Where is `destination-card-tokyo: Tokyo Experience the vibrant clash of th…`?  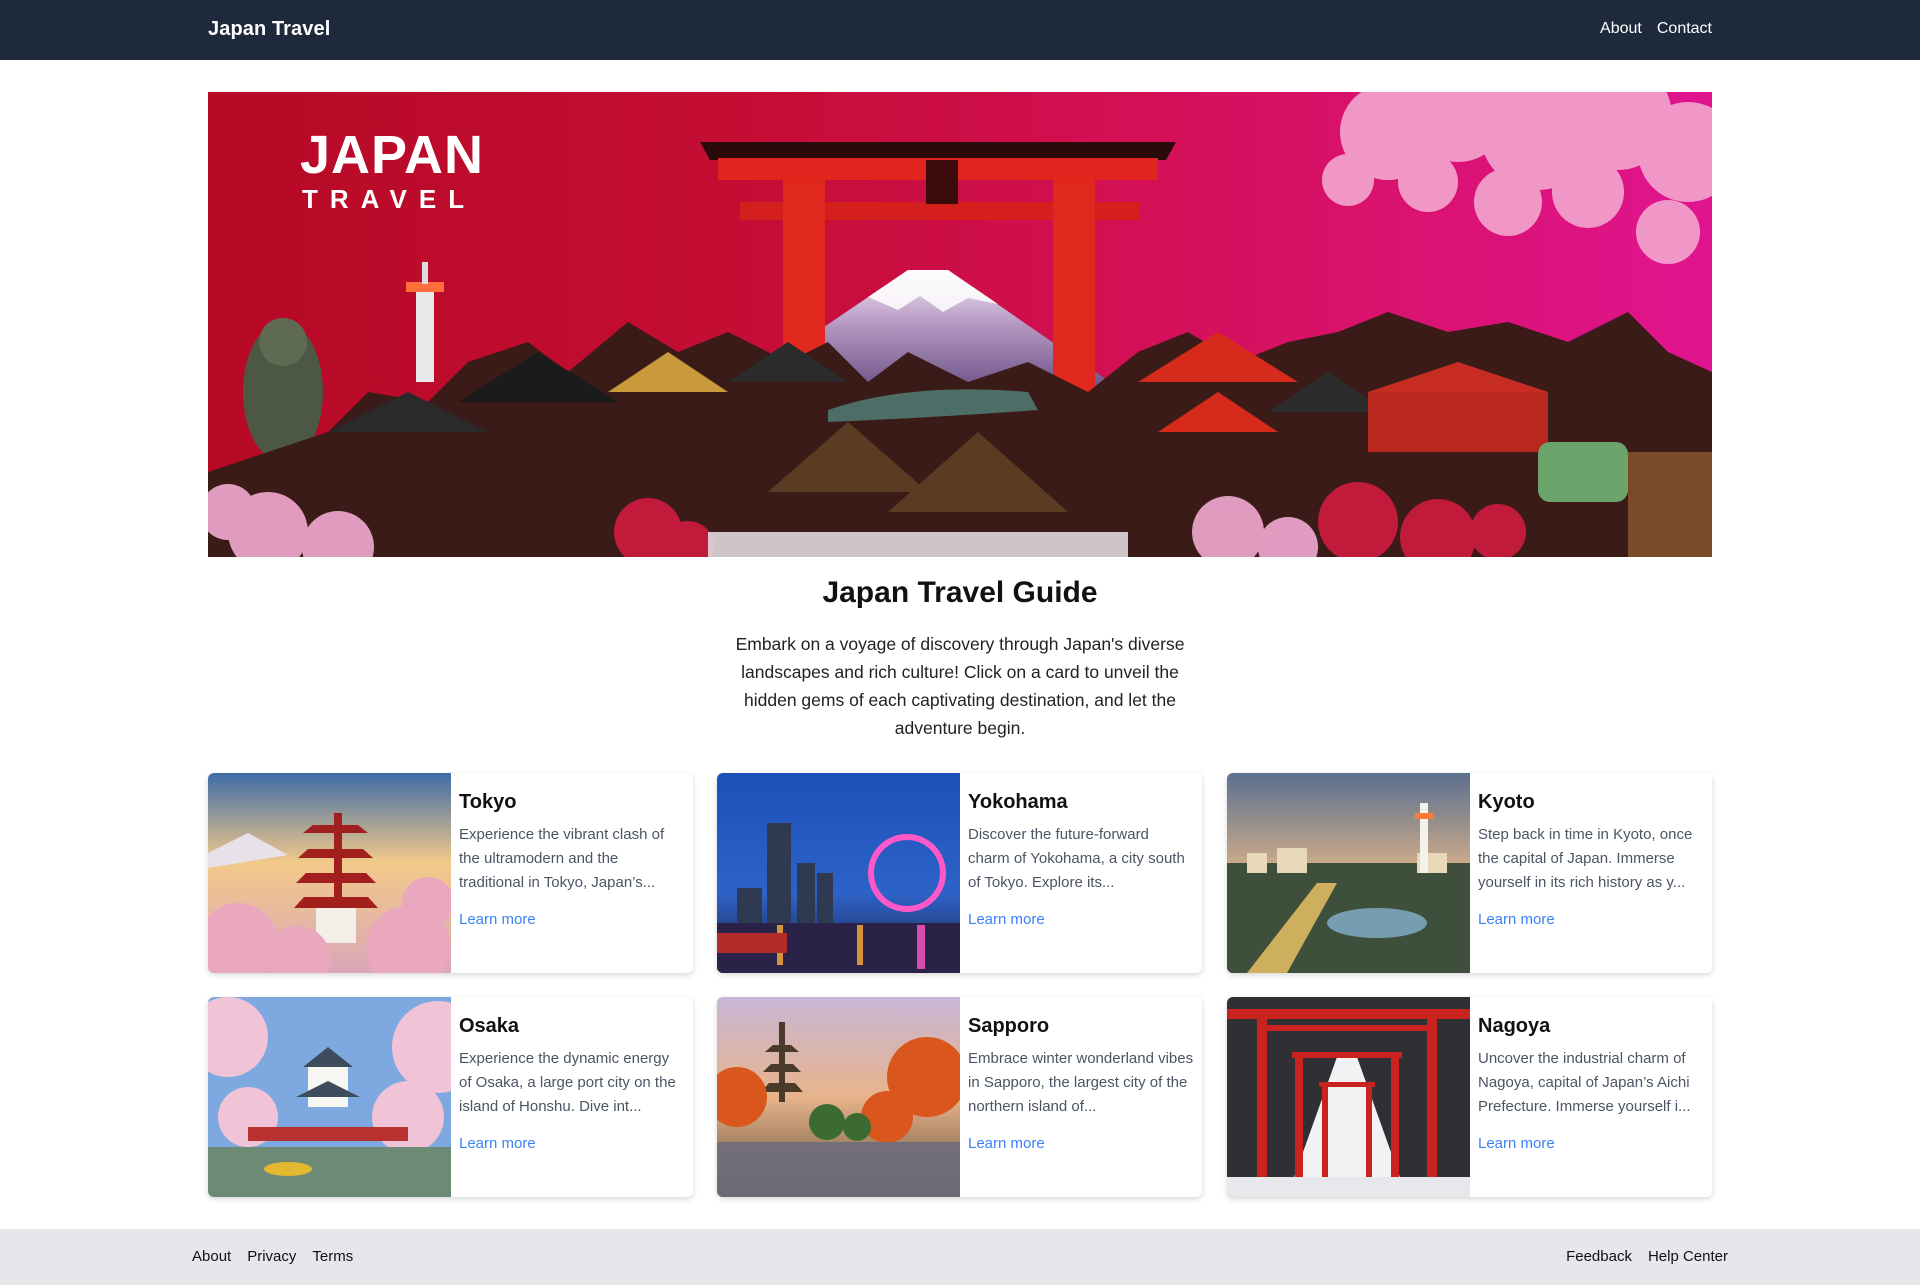 destination-card-tokyo: Tokyo Experience the vibrant clash of th… is located at coordinates (450, 873).